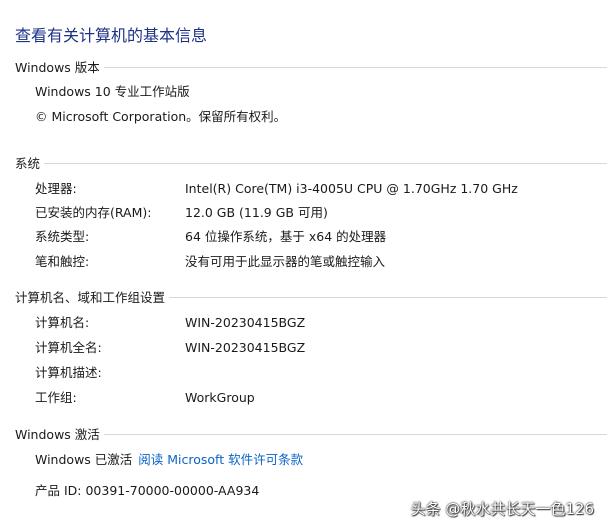 The height and width of the screenshot is (528, 607). What do you see at coordinates (68, 372) in the screenshot?
I see `computer-description-label: 计算机描述:` at bounding box center [68, 372].